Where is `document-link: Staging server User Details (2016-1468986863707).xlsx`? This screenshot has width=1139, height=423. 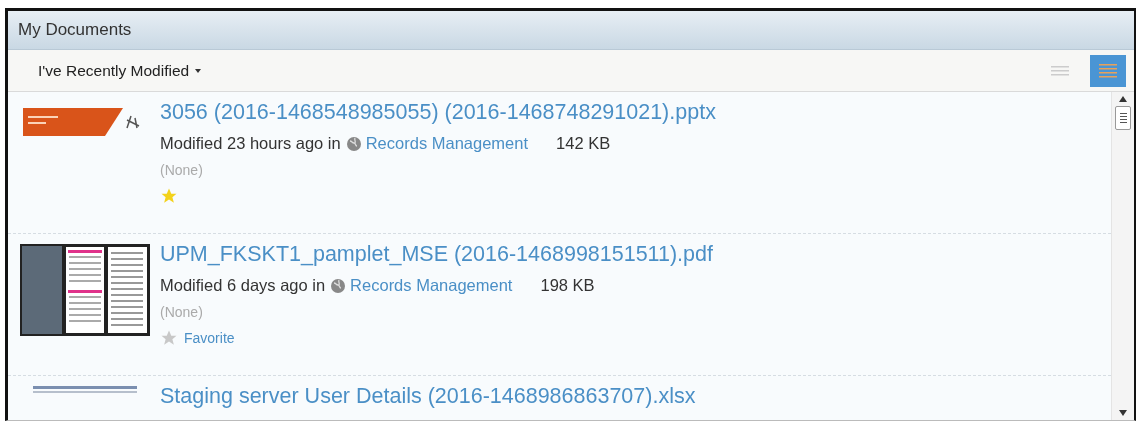 document-link: Staging server User Details (2016-1468986863707).xlsx is located at coordinates (428, 396).